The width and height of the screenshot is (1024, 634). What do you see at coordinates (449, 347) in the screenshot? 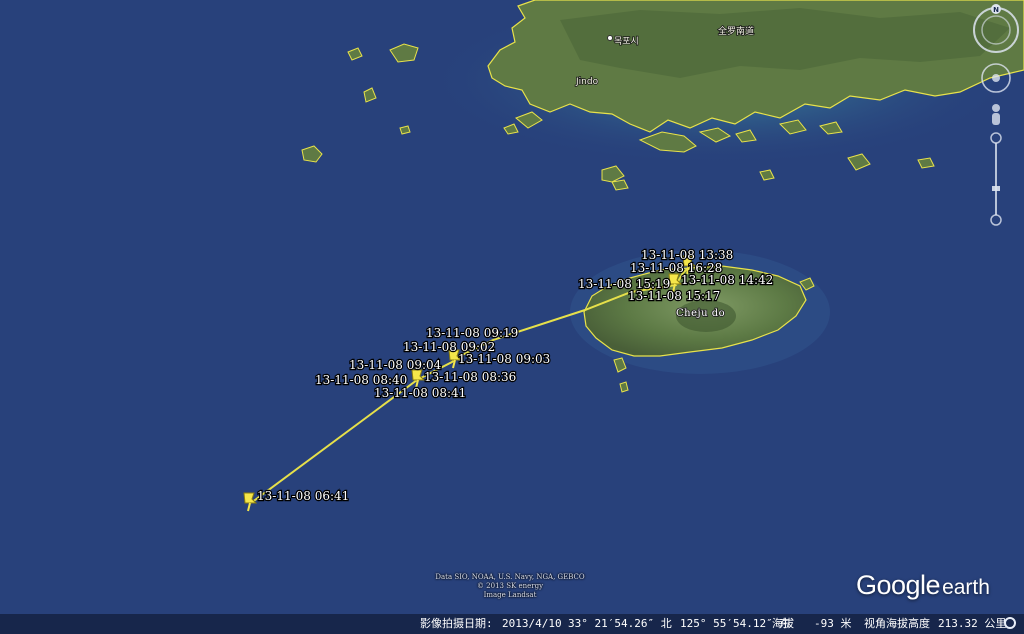
I see `track-label-0902: 13-11-08 09:02` at bounding box center [449, 347].